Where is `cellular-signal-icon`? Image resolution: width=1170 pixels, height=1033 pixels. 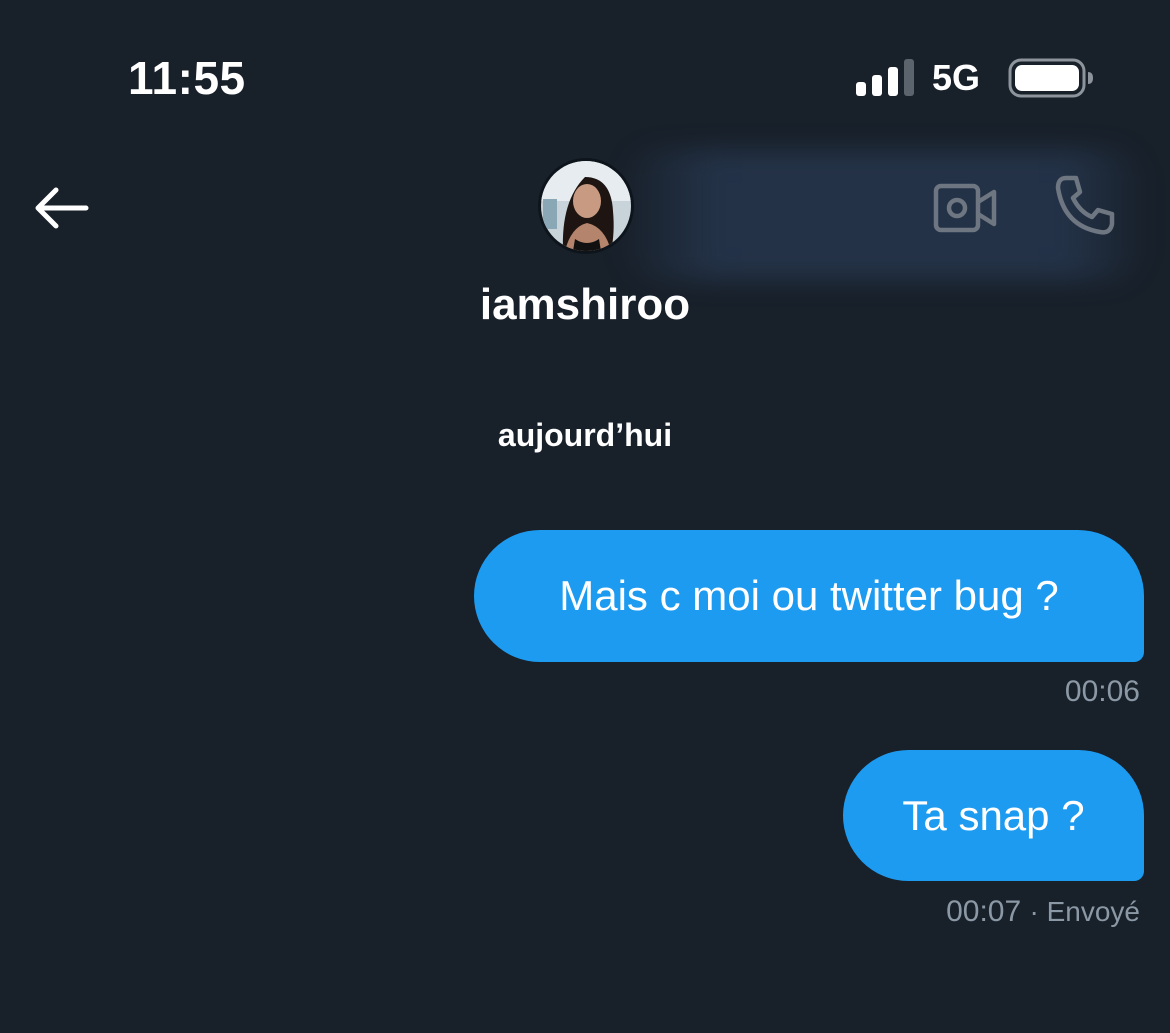 cellular-signal-icon is located at coordinates (885, 77).